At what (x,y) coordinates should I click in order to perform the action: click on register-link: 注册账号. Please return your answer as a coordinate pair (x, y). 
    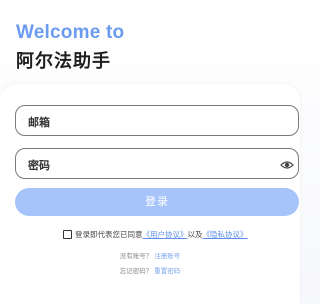
    Looking at the image, I should click on (167, 256).